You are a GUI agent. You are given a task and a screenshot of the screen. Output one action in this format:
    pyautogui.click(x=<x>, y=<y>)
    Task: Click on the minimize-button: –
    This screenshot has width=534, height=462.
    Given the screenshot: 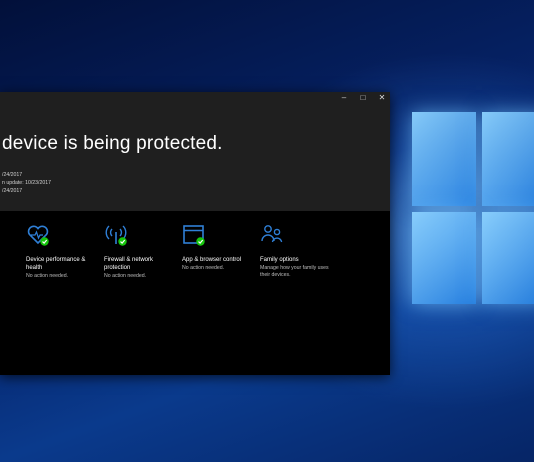 What is the action you would take?
    pyautogui.click(x=344, y=98)
    